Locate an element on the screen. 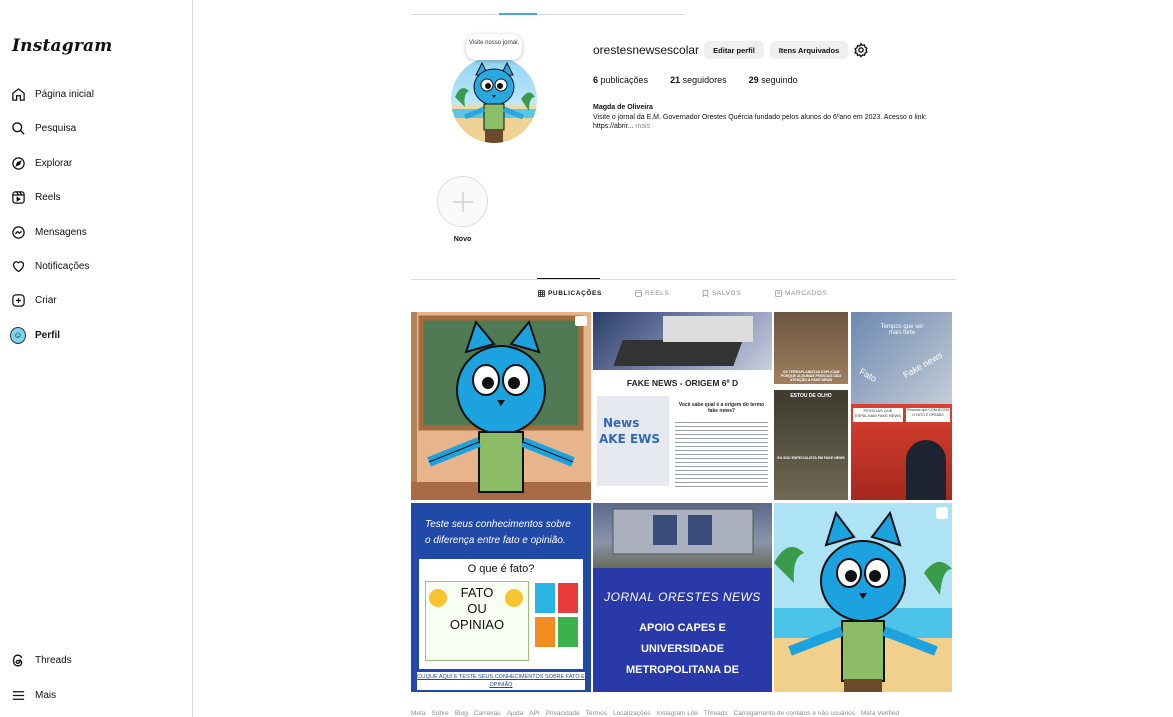  post-6-sub-2: UNIVERSIDADE is located at coordinates (682, 649).